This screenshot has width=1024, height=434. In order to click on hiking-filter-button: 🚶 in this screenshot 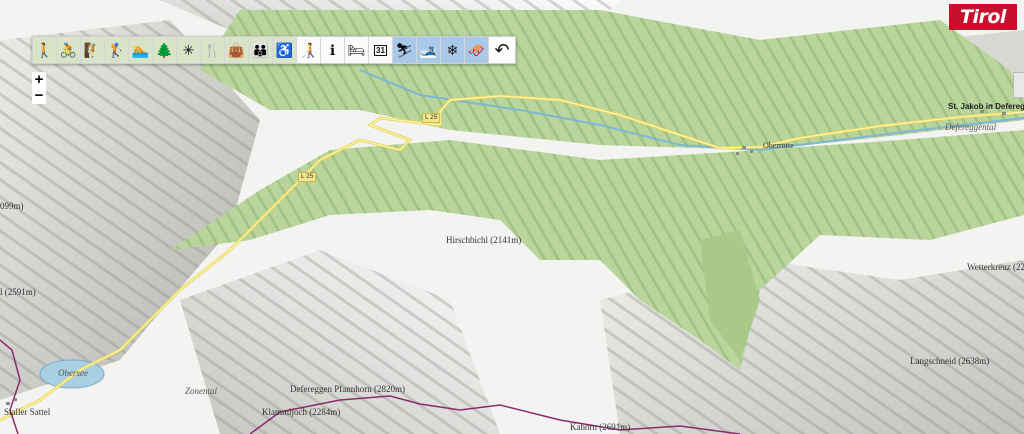, I will do `click(45, 50)`.